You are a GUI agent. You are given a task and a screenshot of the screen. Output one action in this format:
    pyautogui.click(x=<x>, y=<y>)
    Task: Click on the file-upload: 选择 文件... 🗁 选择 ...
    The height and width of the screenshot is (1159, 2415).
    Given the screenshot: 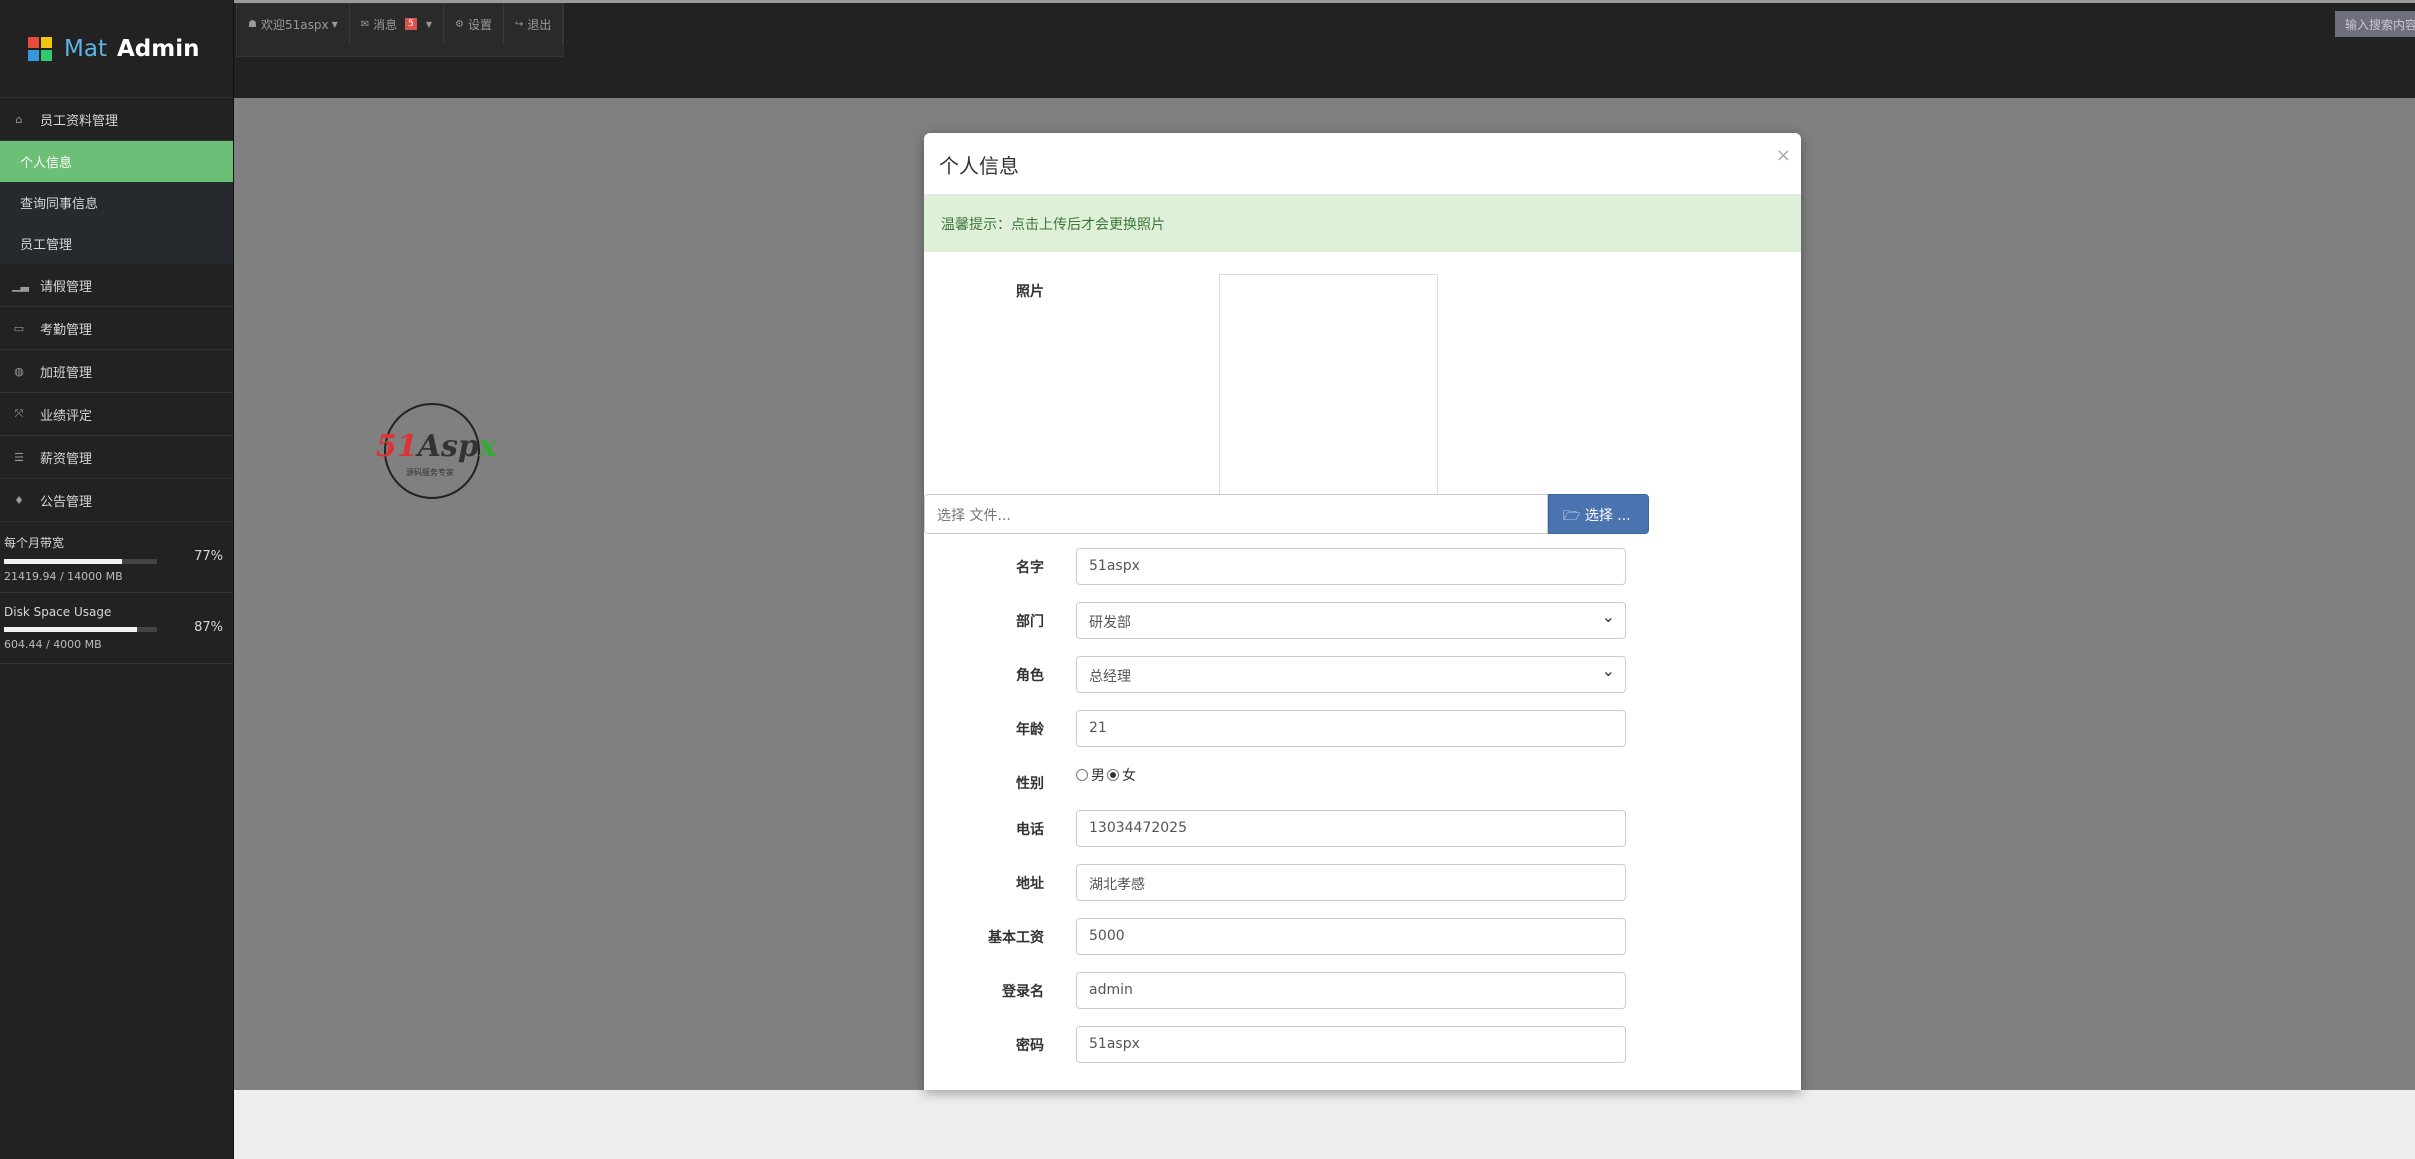 What is the action you would take?
    pyautogui.click(x=1287, y=514)
    